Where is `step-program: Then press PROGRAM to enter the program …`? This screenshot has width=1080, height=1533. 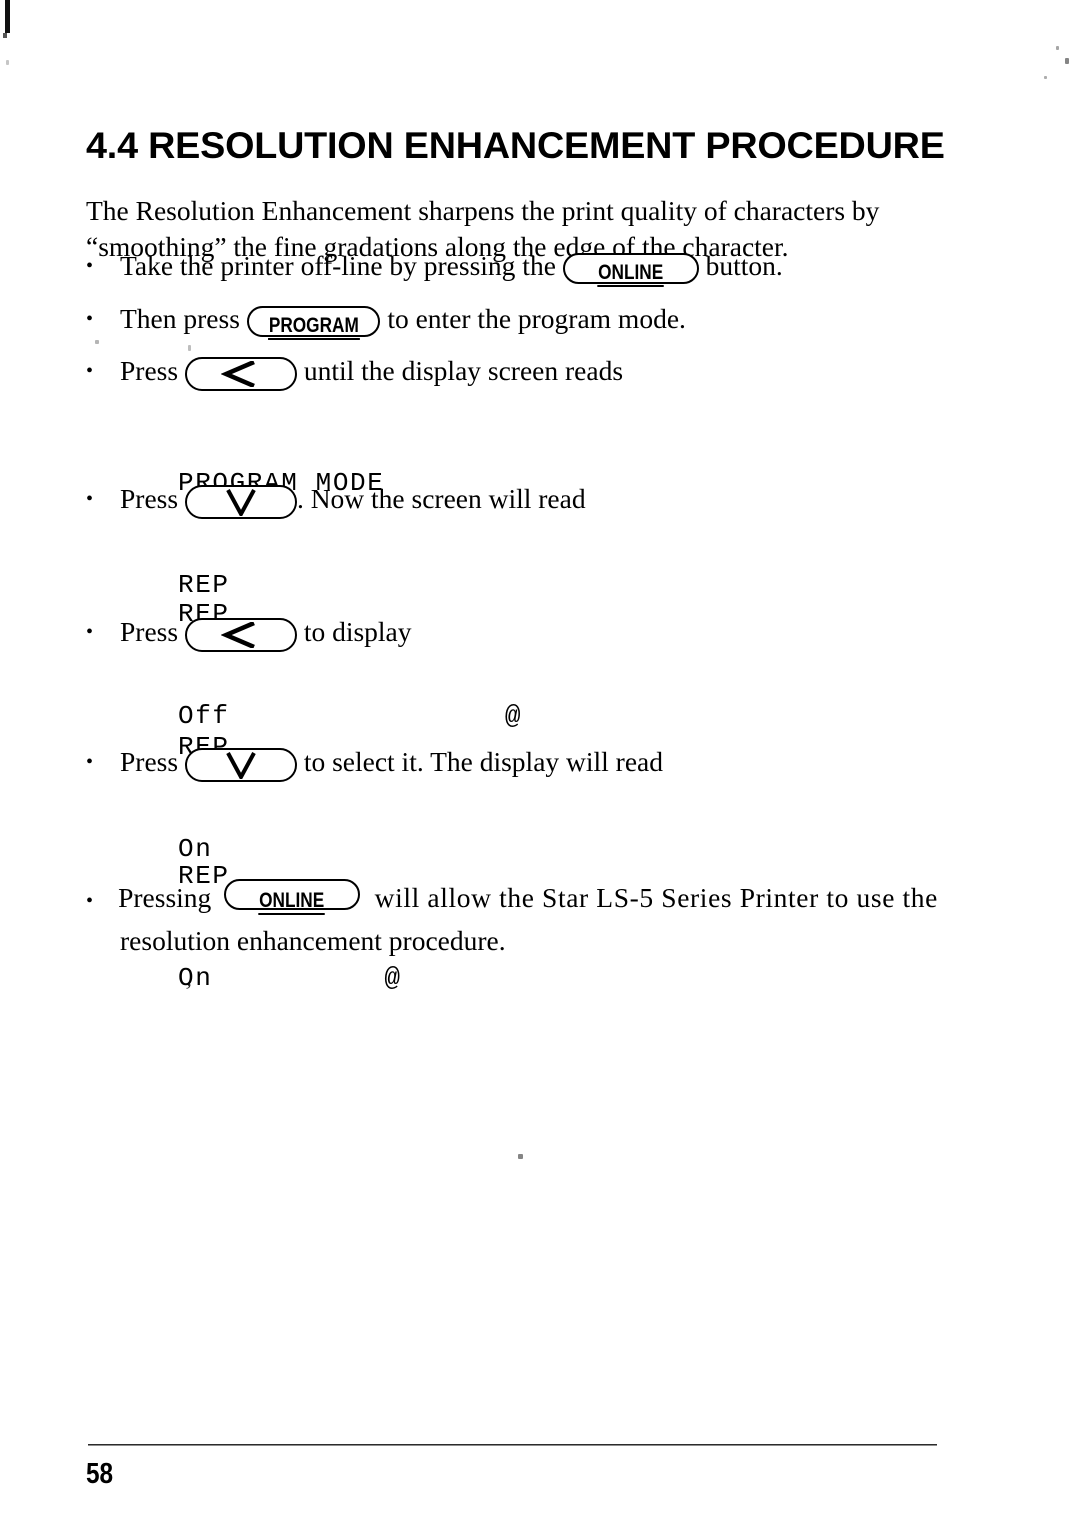
step-program: Then press PROGRAM to enter the program … is located at coordinates (386, 321).